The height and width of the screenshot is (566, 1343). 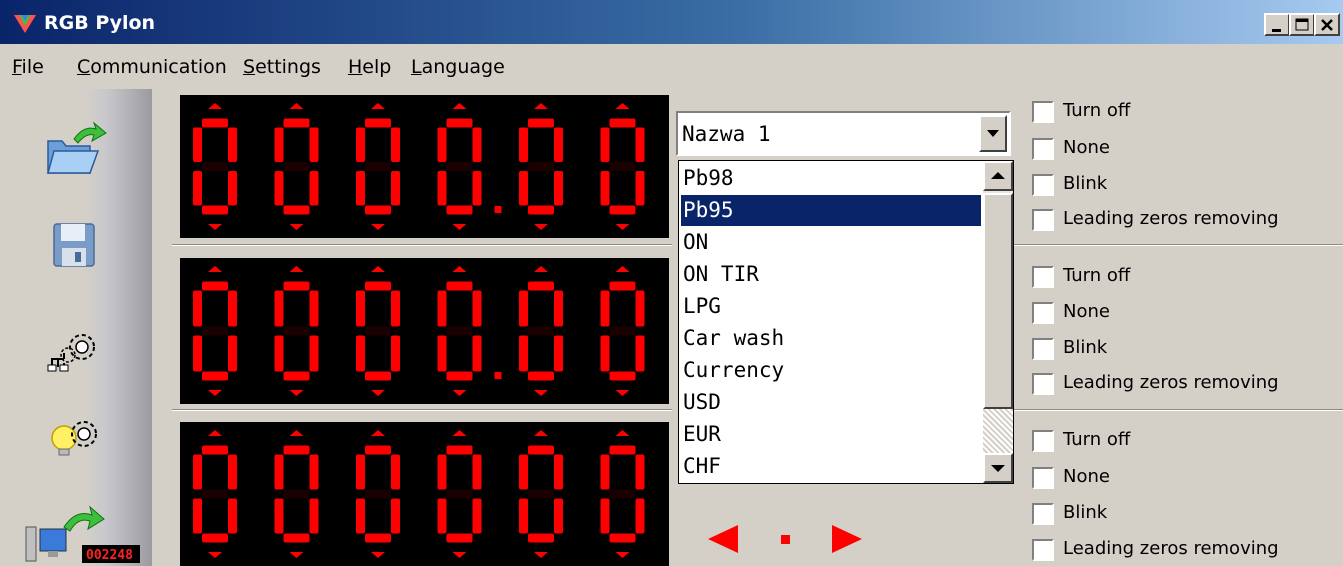 What do you see at coordinates (28, 67) in the screenshot?
I see `menu-file: File` at bounding box center [28, 67].